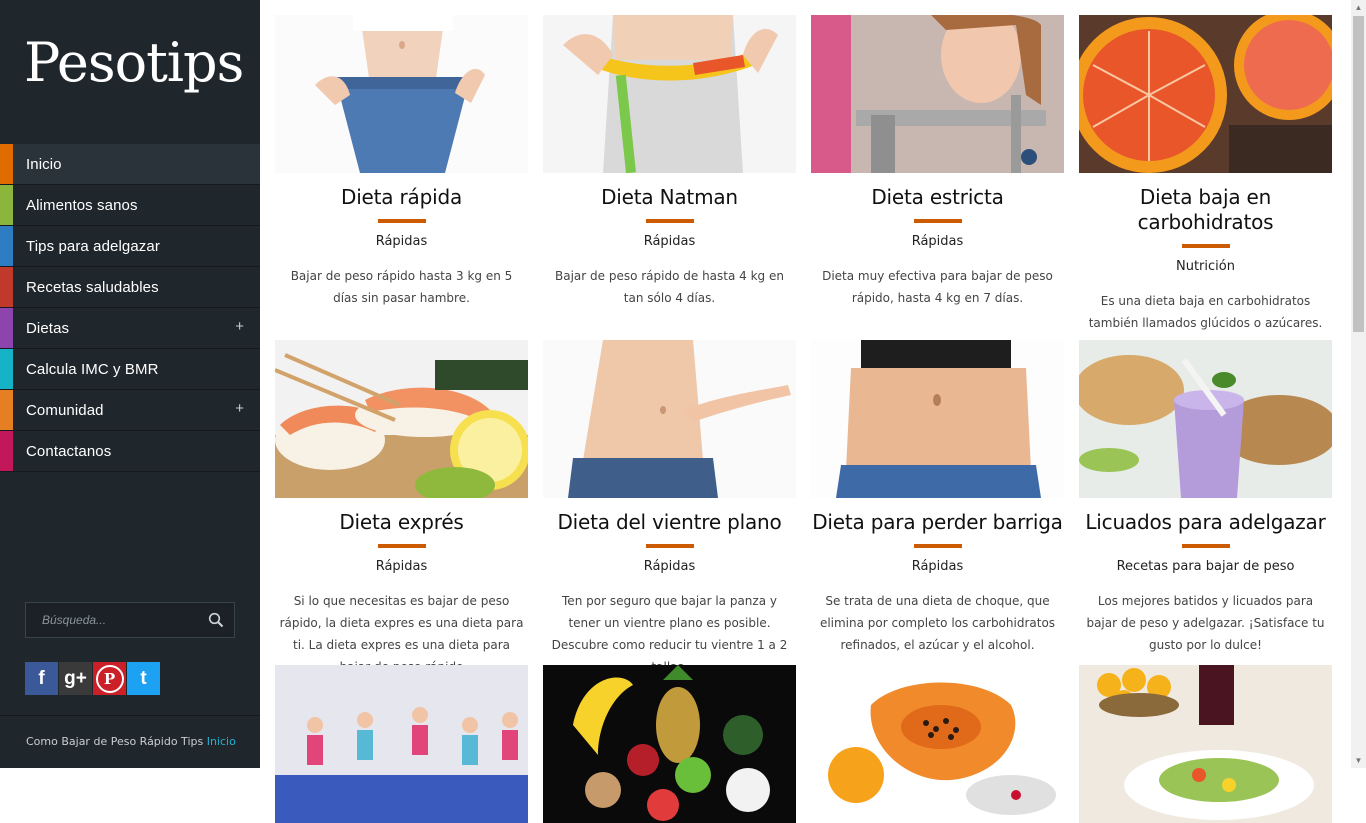 Image resolution: width=1366 pixels, height=823 pixels. What do you see at coordinates (75, 678) in the screenshot?
I see `google-plus-icon: g+` at bounding box center [75, 678].